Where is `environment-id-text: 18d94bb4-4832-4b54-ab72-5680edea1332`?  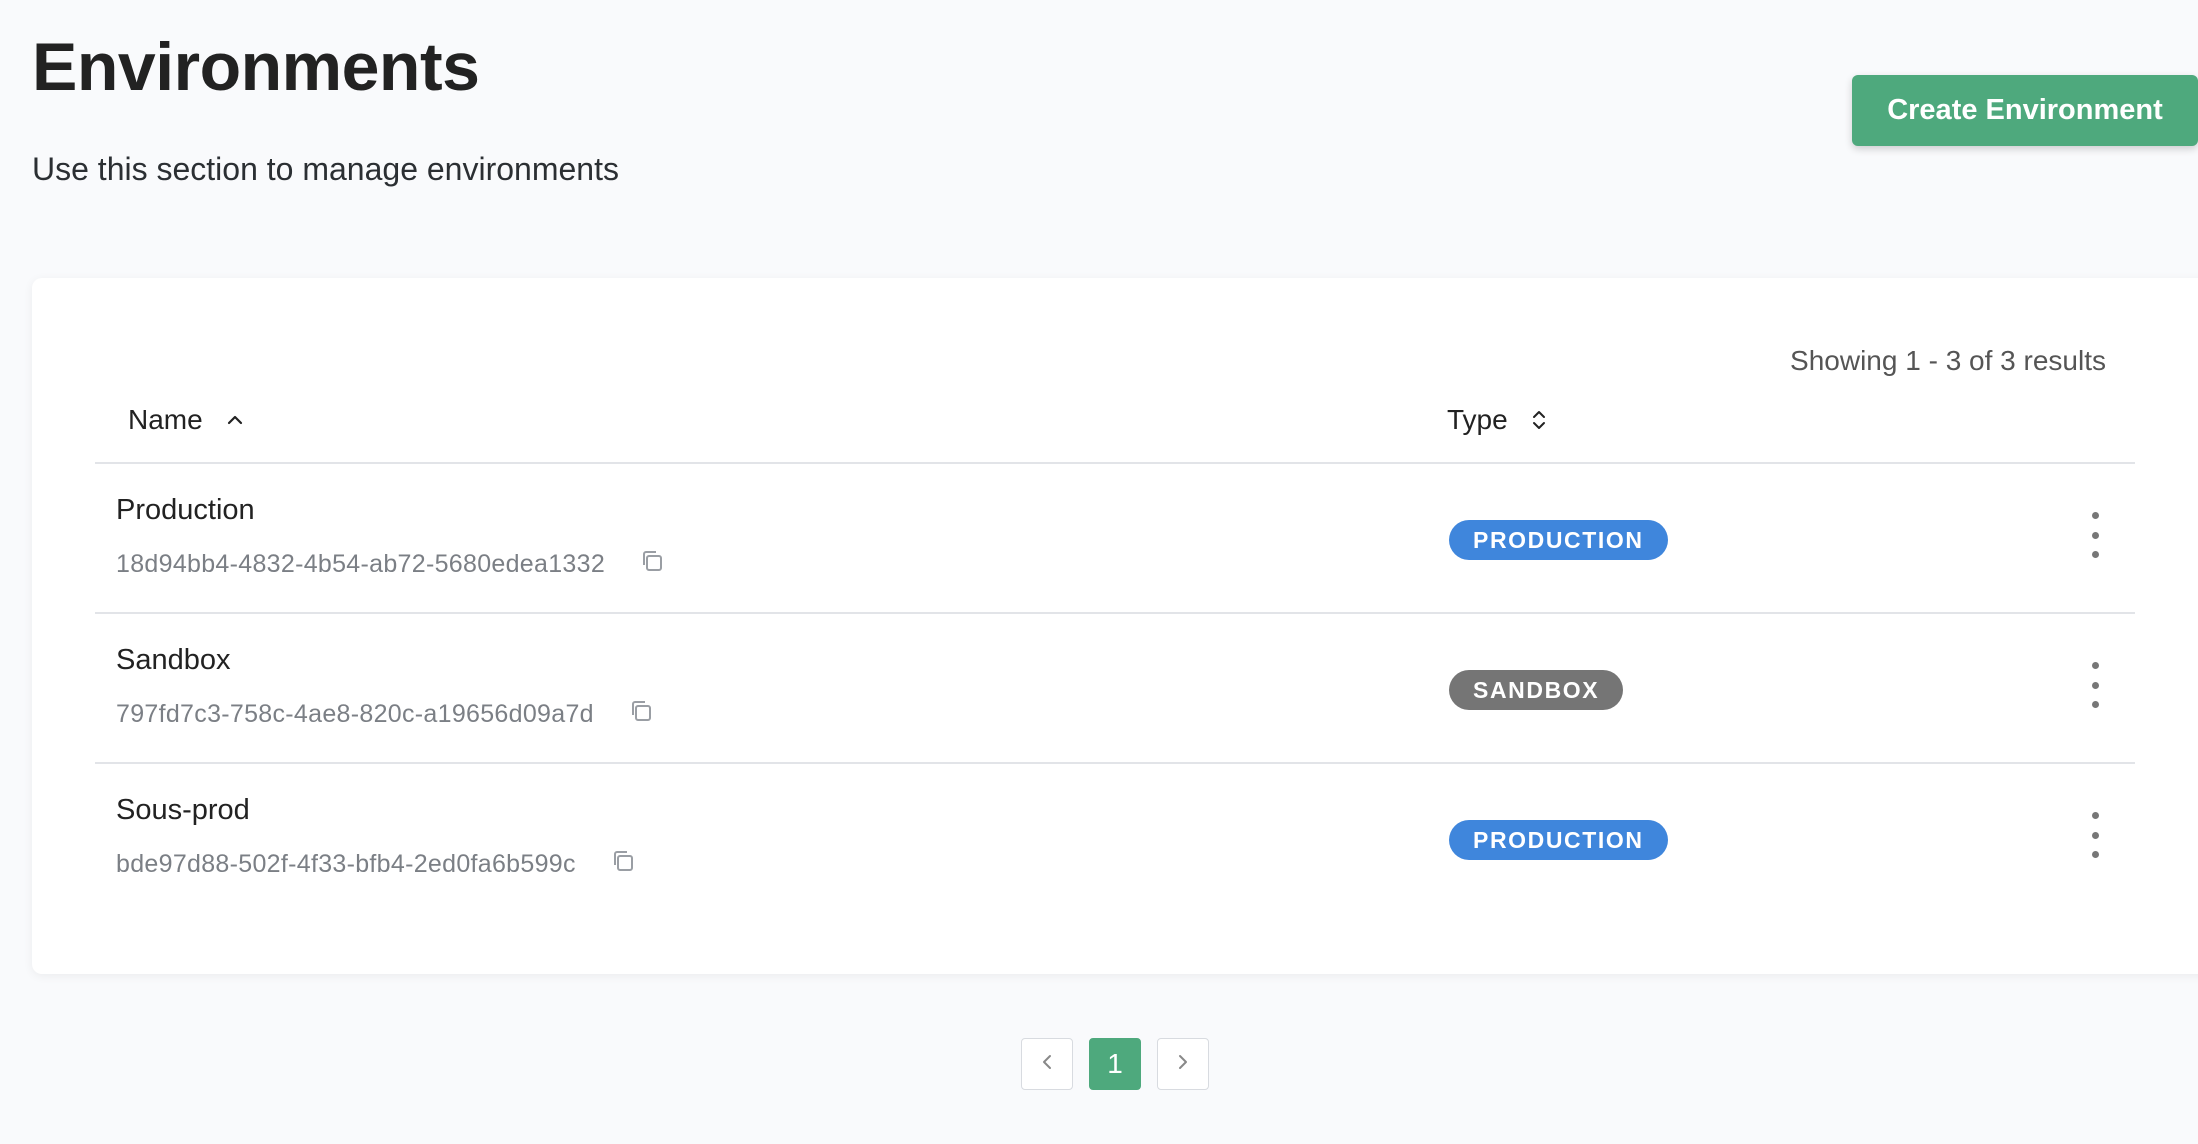
environment-id-text: 18d94bb4-4832-4b54-ab72-5680edea1332 is located at coordinates (361, 564).